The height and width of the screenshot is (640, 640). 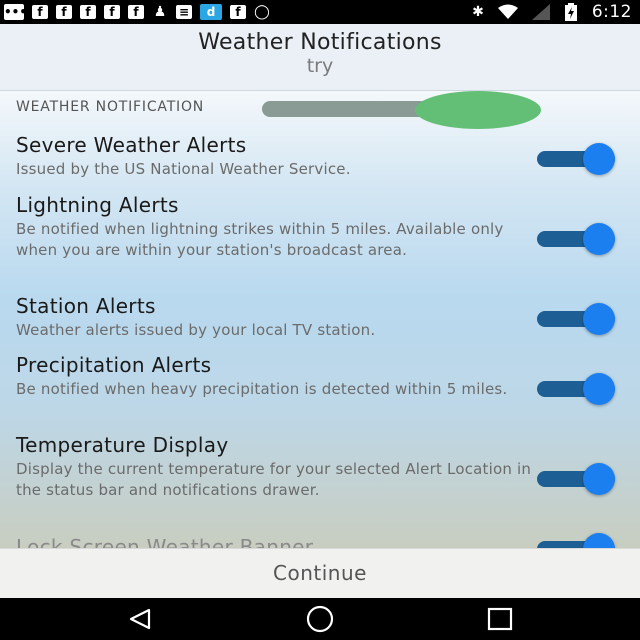 What do you see at coordinates (122, 445) in the screenshot?
I see `setting-title: Temperature Display` at bounding box center [122, 445].